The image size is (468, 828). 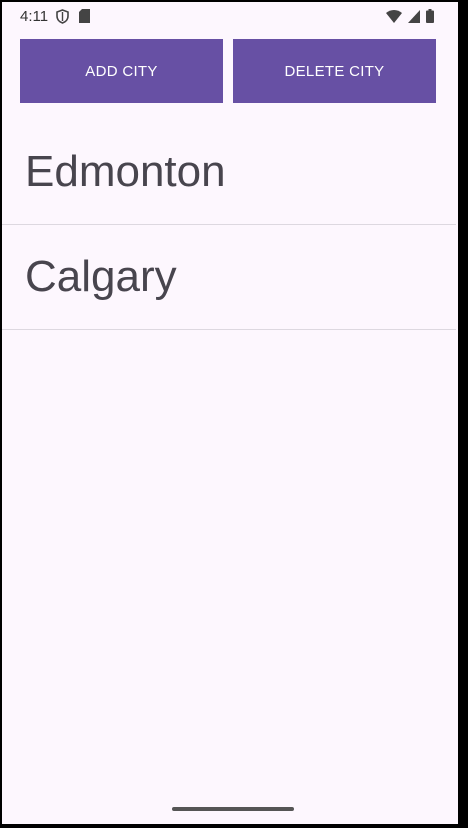 I want to click on delete-city-button: DELETE CITY, so click(x=334, y=71).